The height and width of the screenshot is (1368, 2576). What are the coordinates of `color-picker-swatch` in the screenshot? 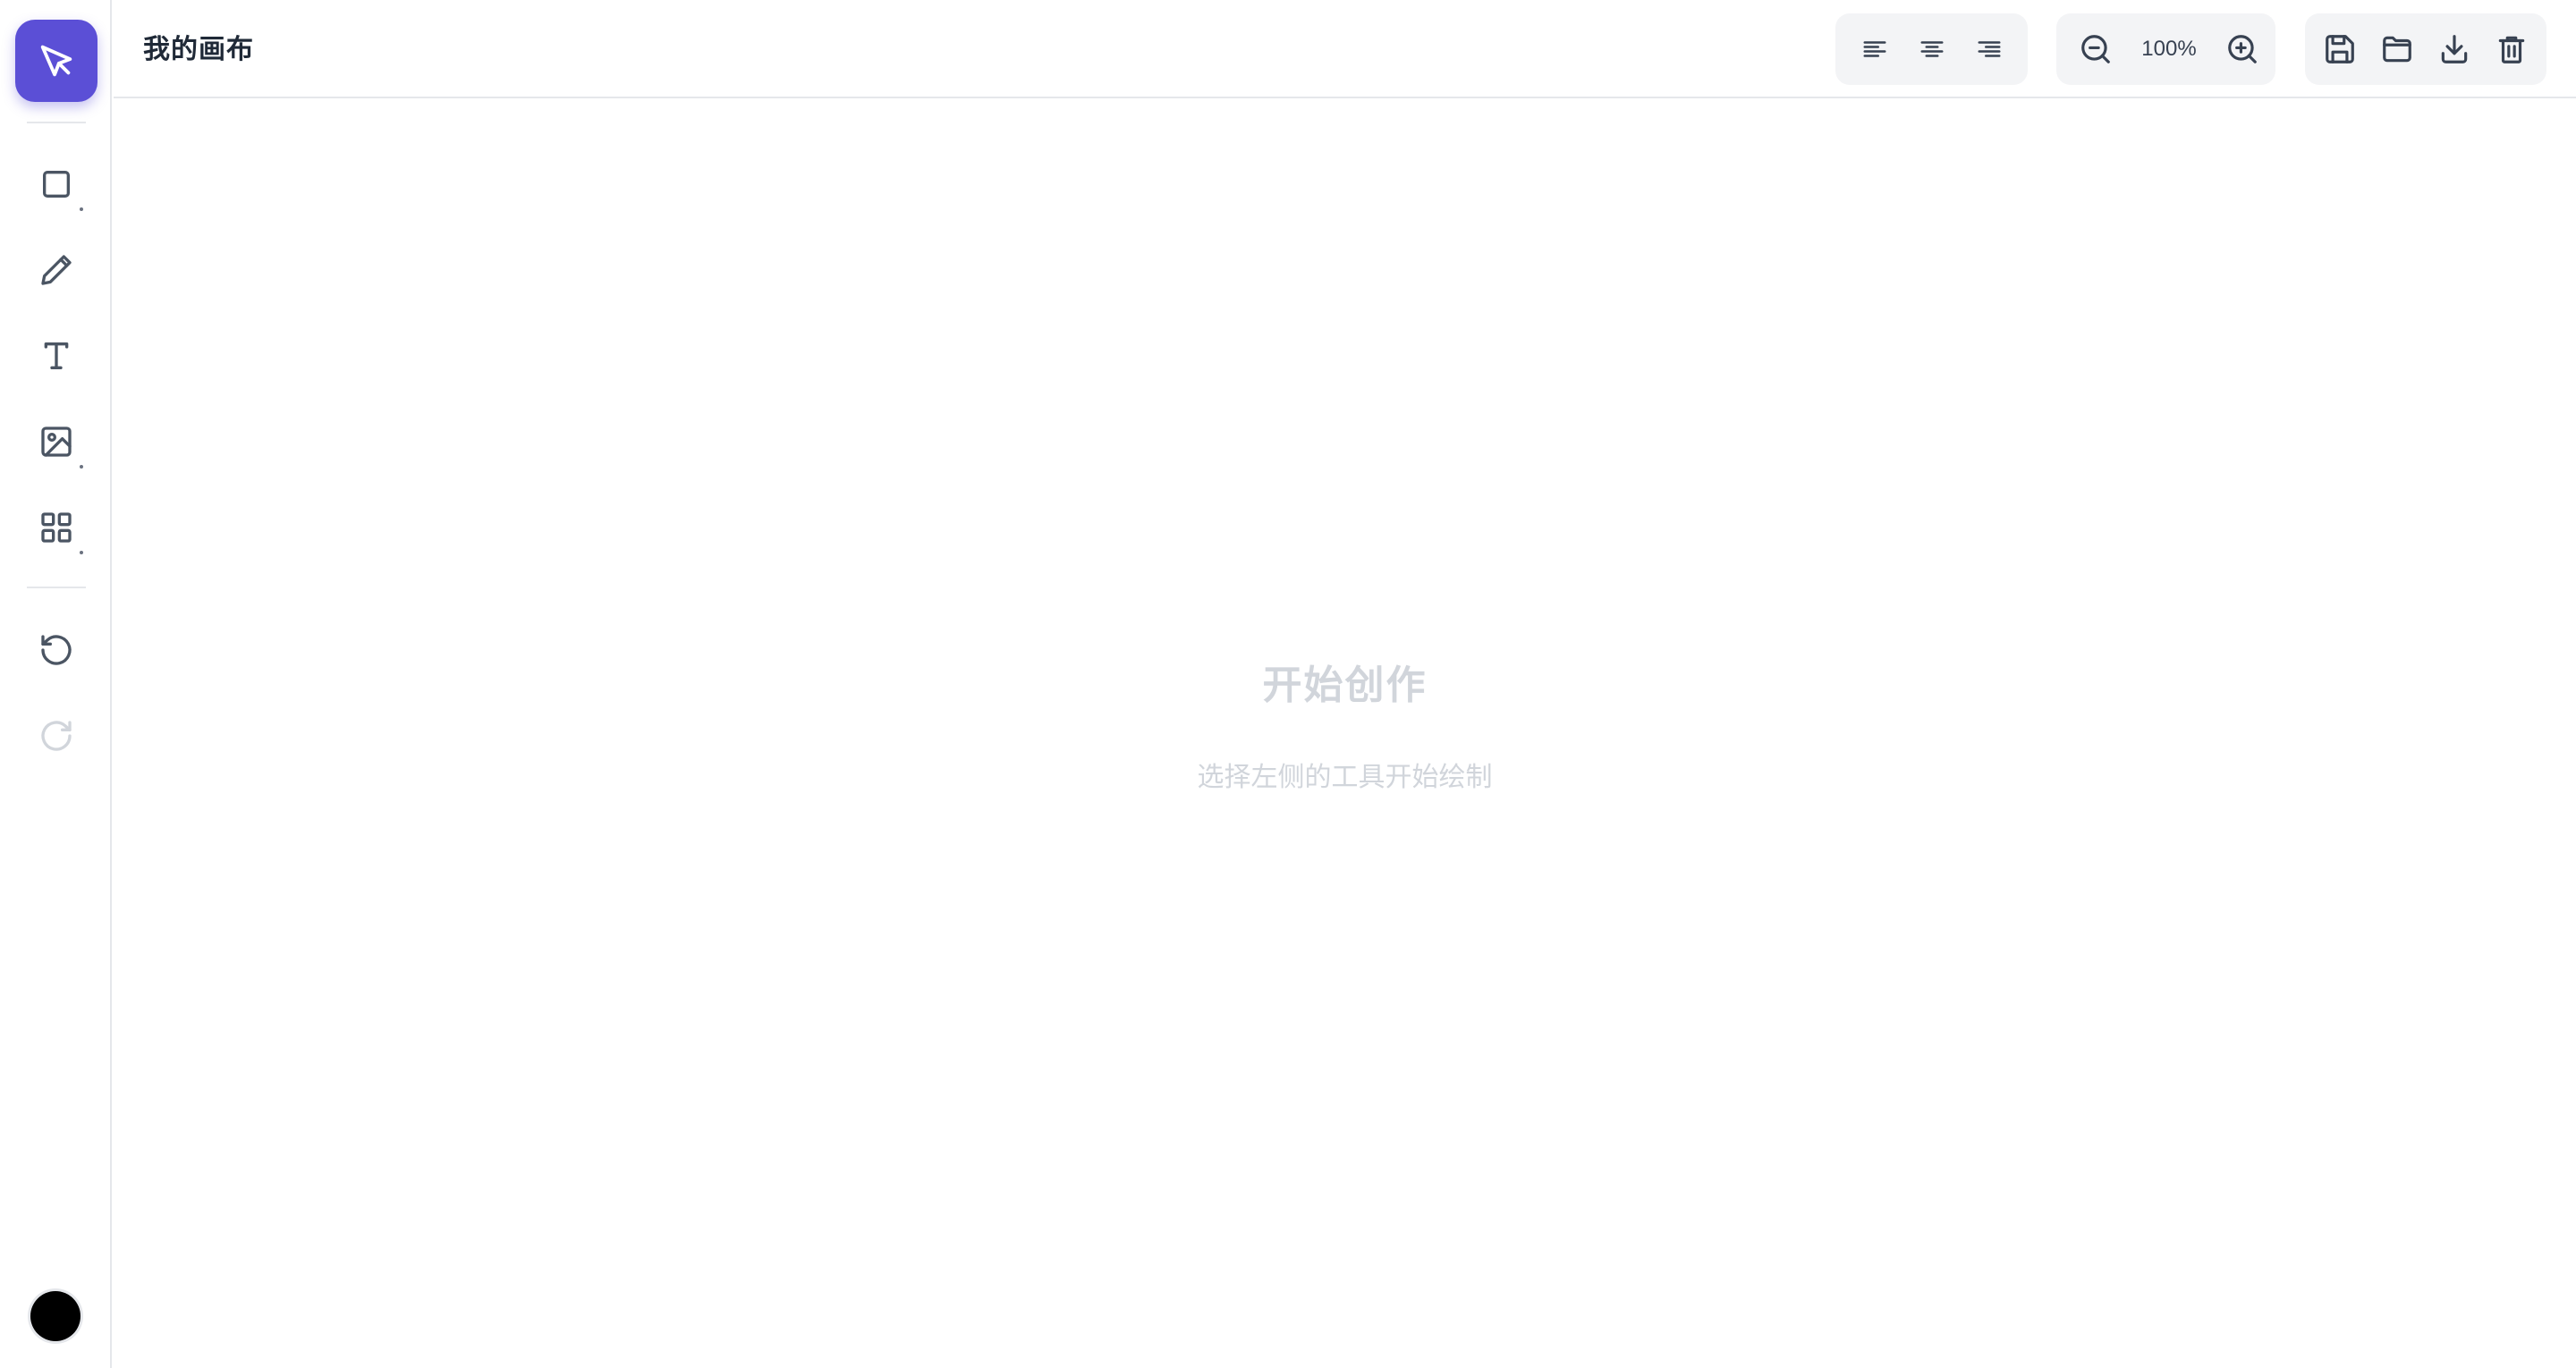 It's located at (55, 1316).